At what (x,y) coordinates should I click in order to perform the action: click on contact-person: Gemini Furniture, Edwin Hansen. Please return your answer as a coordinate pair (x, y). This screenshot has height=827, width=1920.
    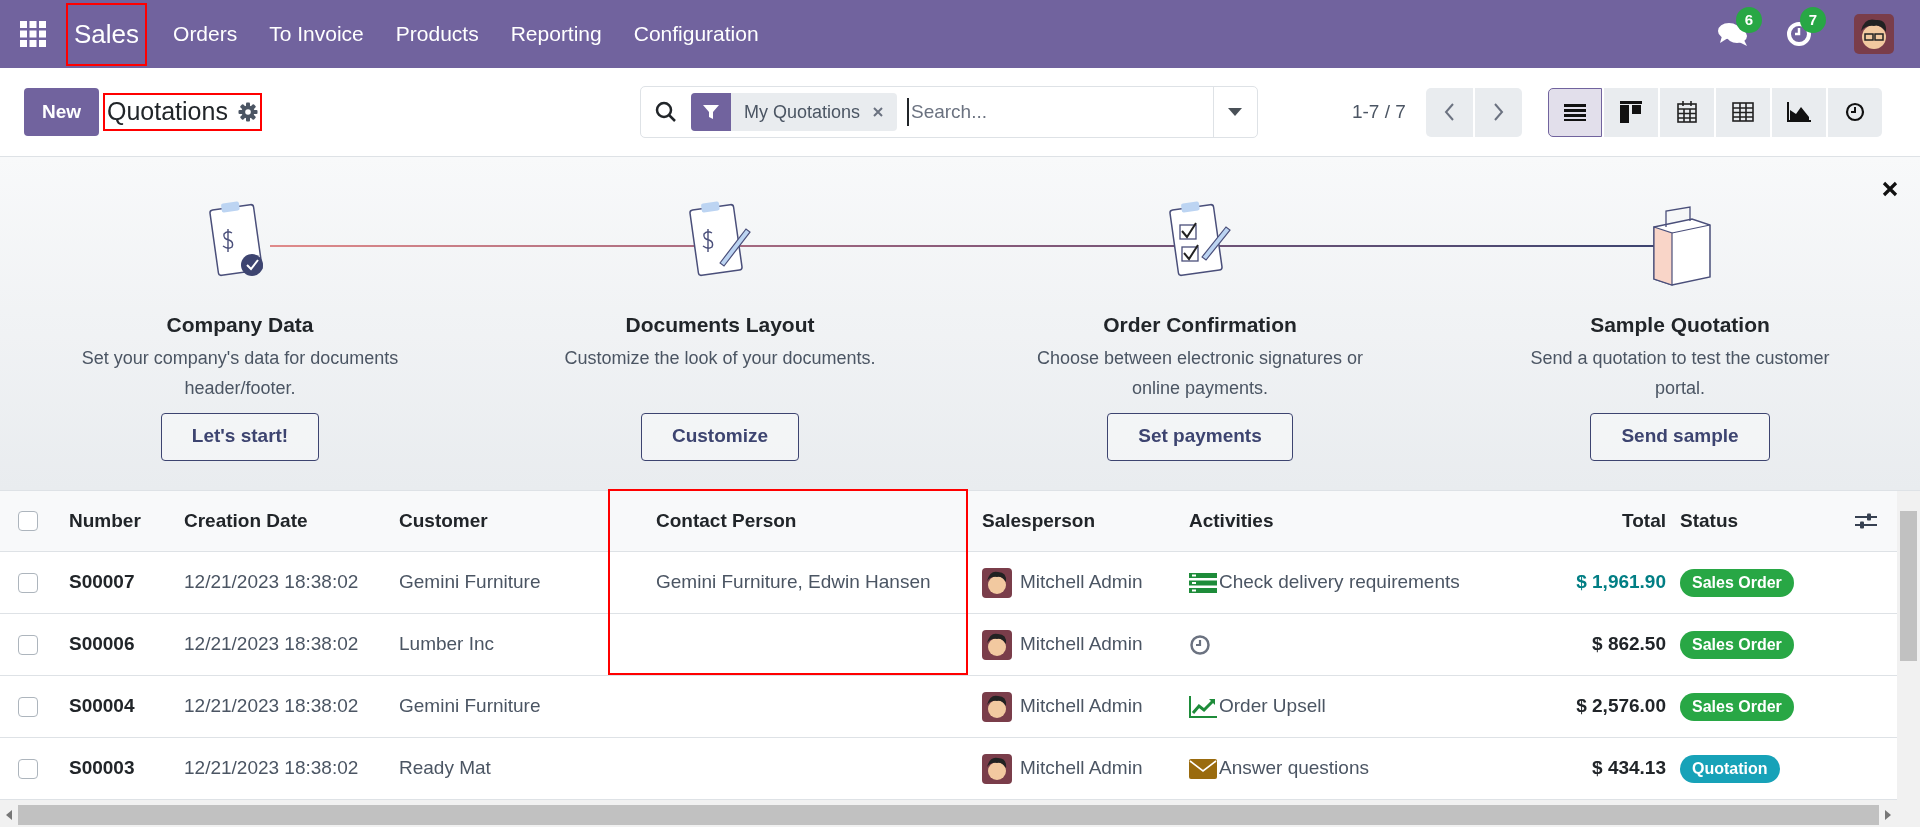
    Looking at the image, I should click on (793, 582).